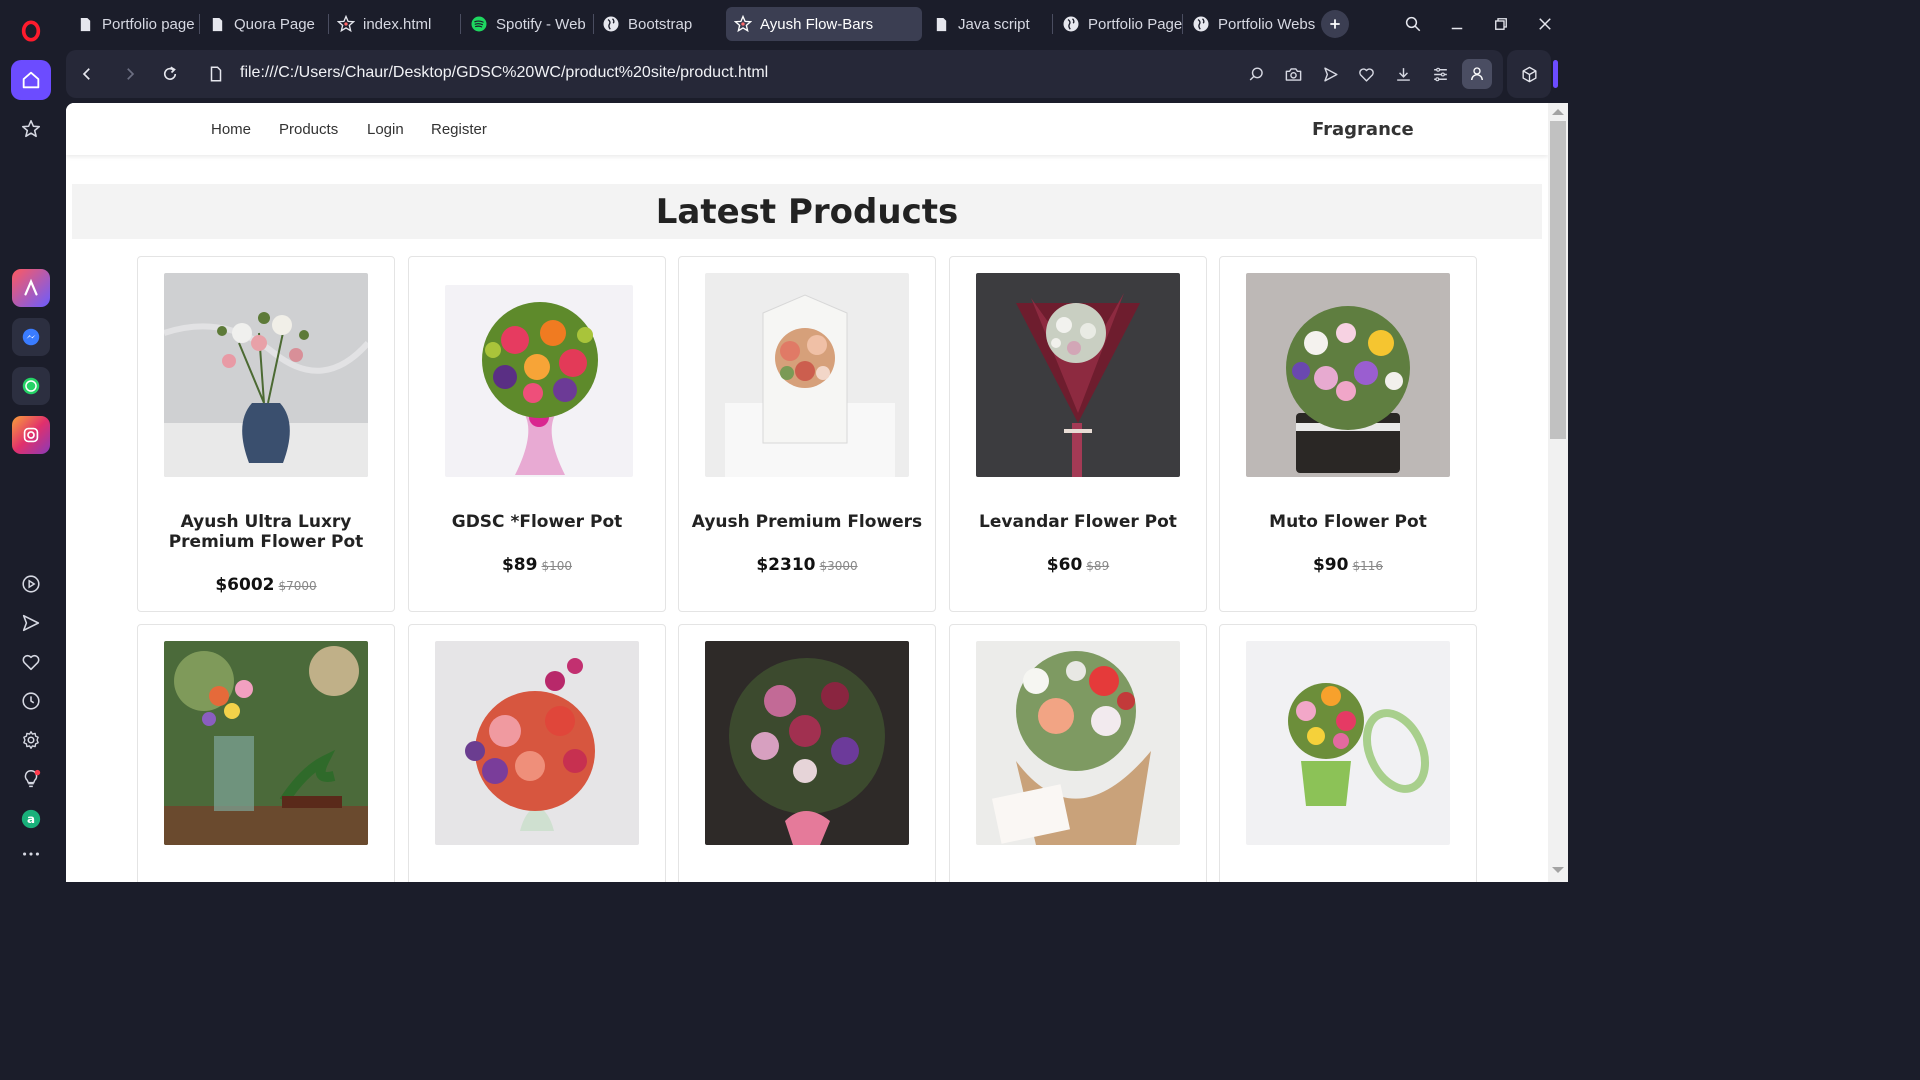 This screenshot has height=1080, width=1920. I want to click on current-price: $6002, so click(245, 585).